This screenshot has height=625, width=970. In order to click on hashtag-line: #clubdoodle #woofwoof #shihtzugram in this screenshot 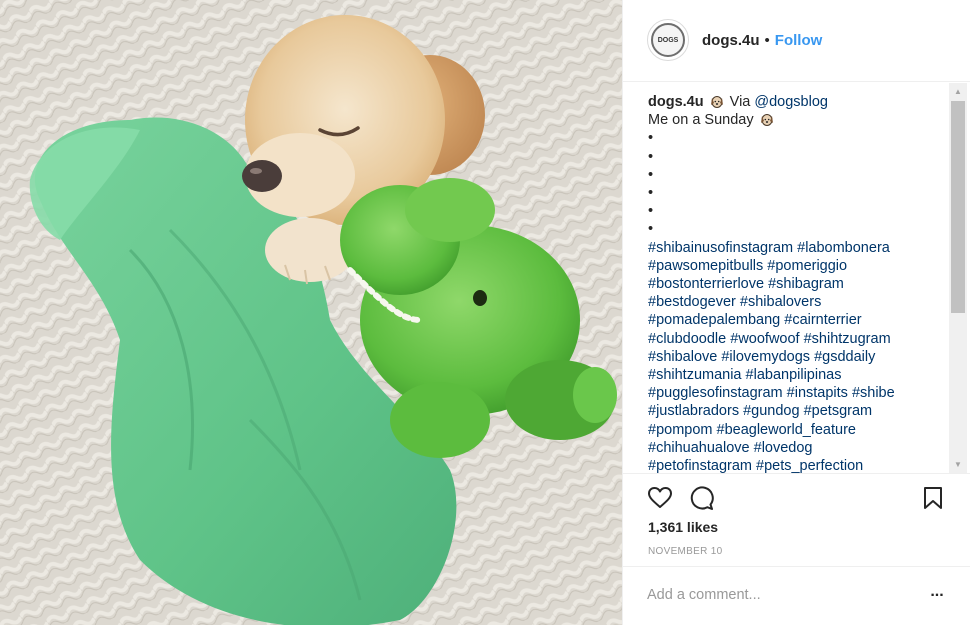, I will do `click(798, 339)`.